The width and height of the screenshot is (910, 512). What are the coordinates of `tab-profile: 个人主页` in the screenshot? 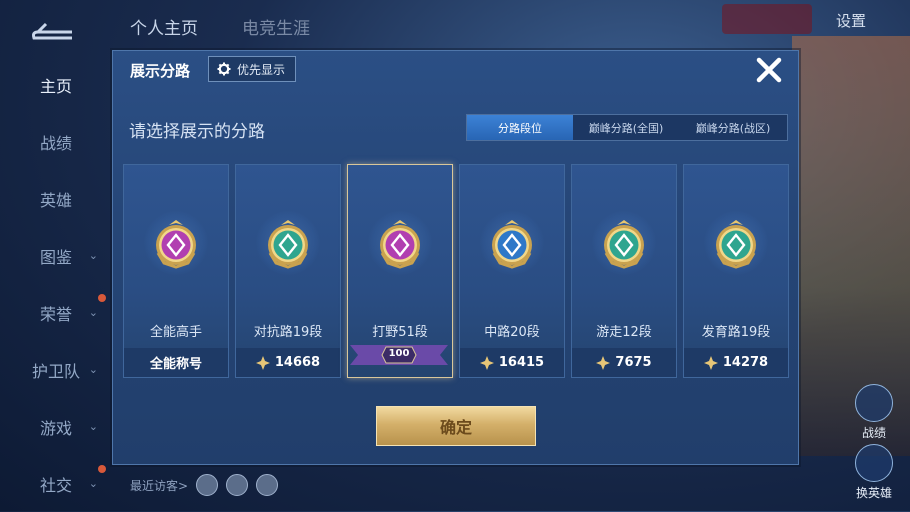 It's located at (164, 26).